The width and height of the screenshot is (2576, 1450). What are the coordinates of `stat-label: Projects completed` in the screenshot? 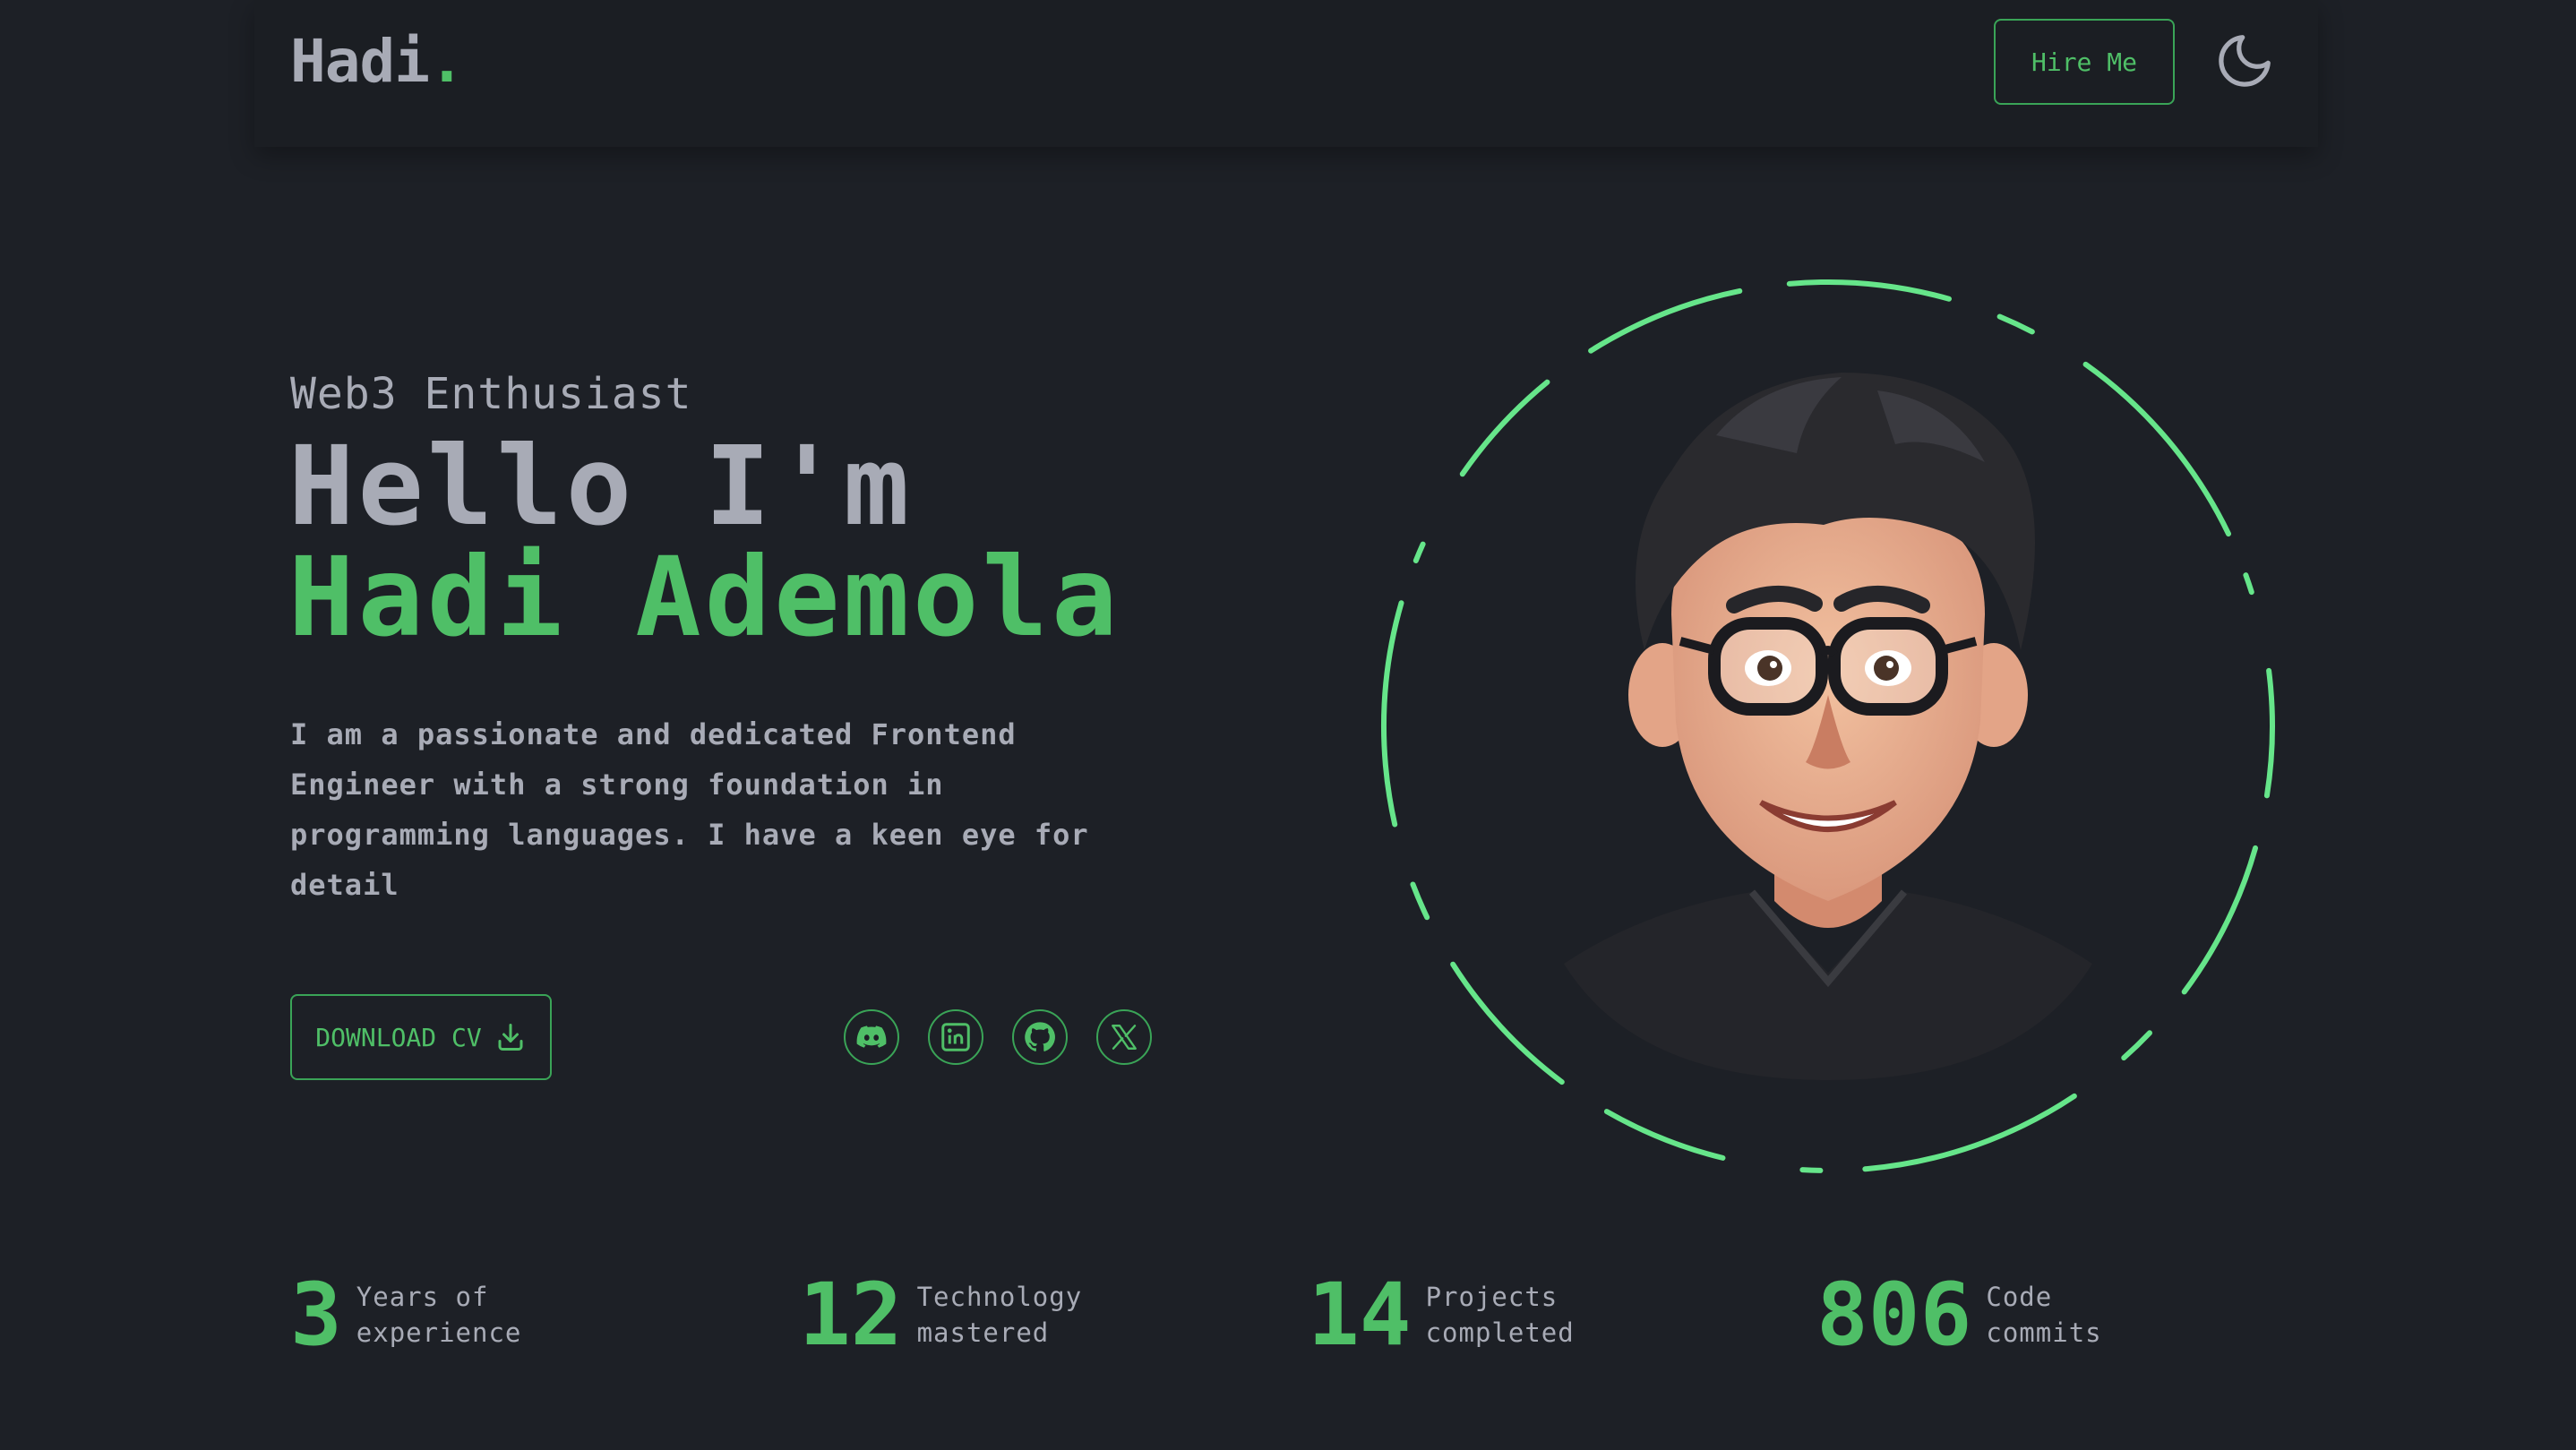 It's located at (1500, 1315).